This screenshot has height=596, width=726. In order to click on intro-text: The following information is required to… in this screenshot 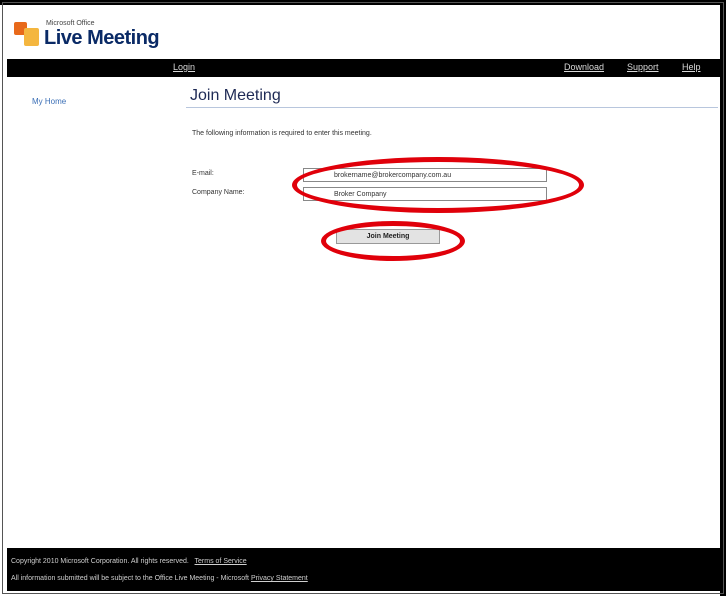, I will do `click(282, 133)`.